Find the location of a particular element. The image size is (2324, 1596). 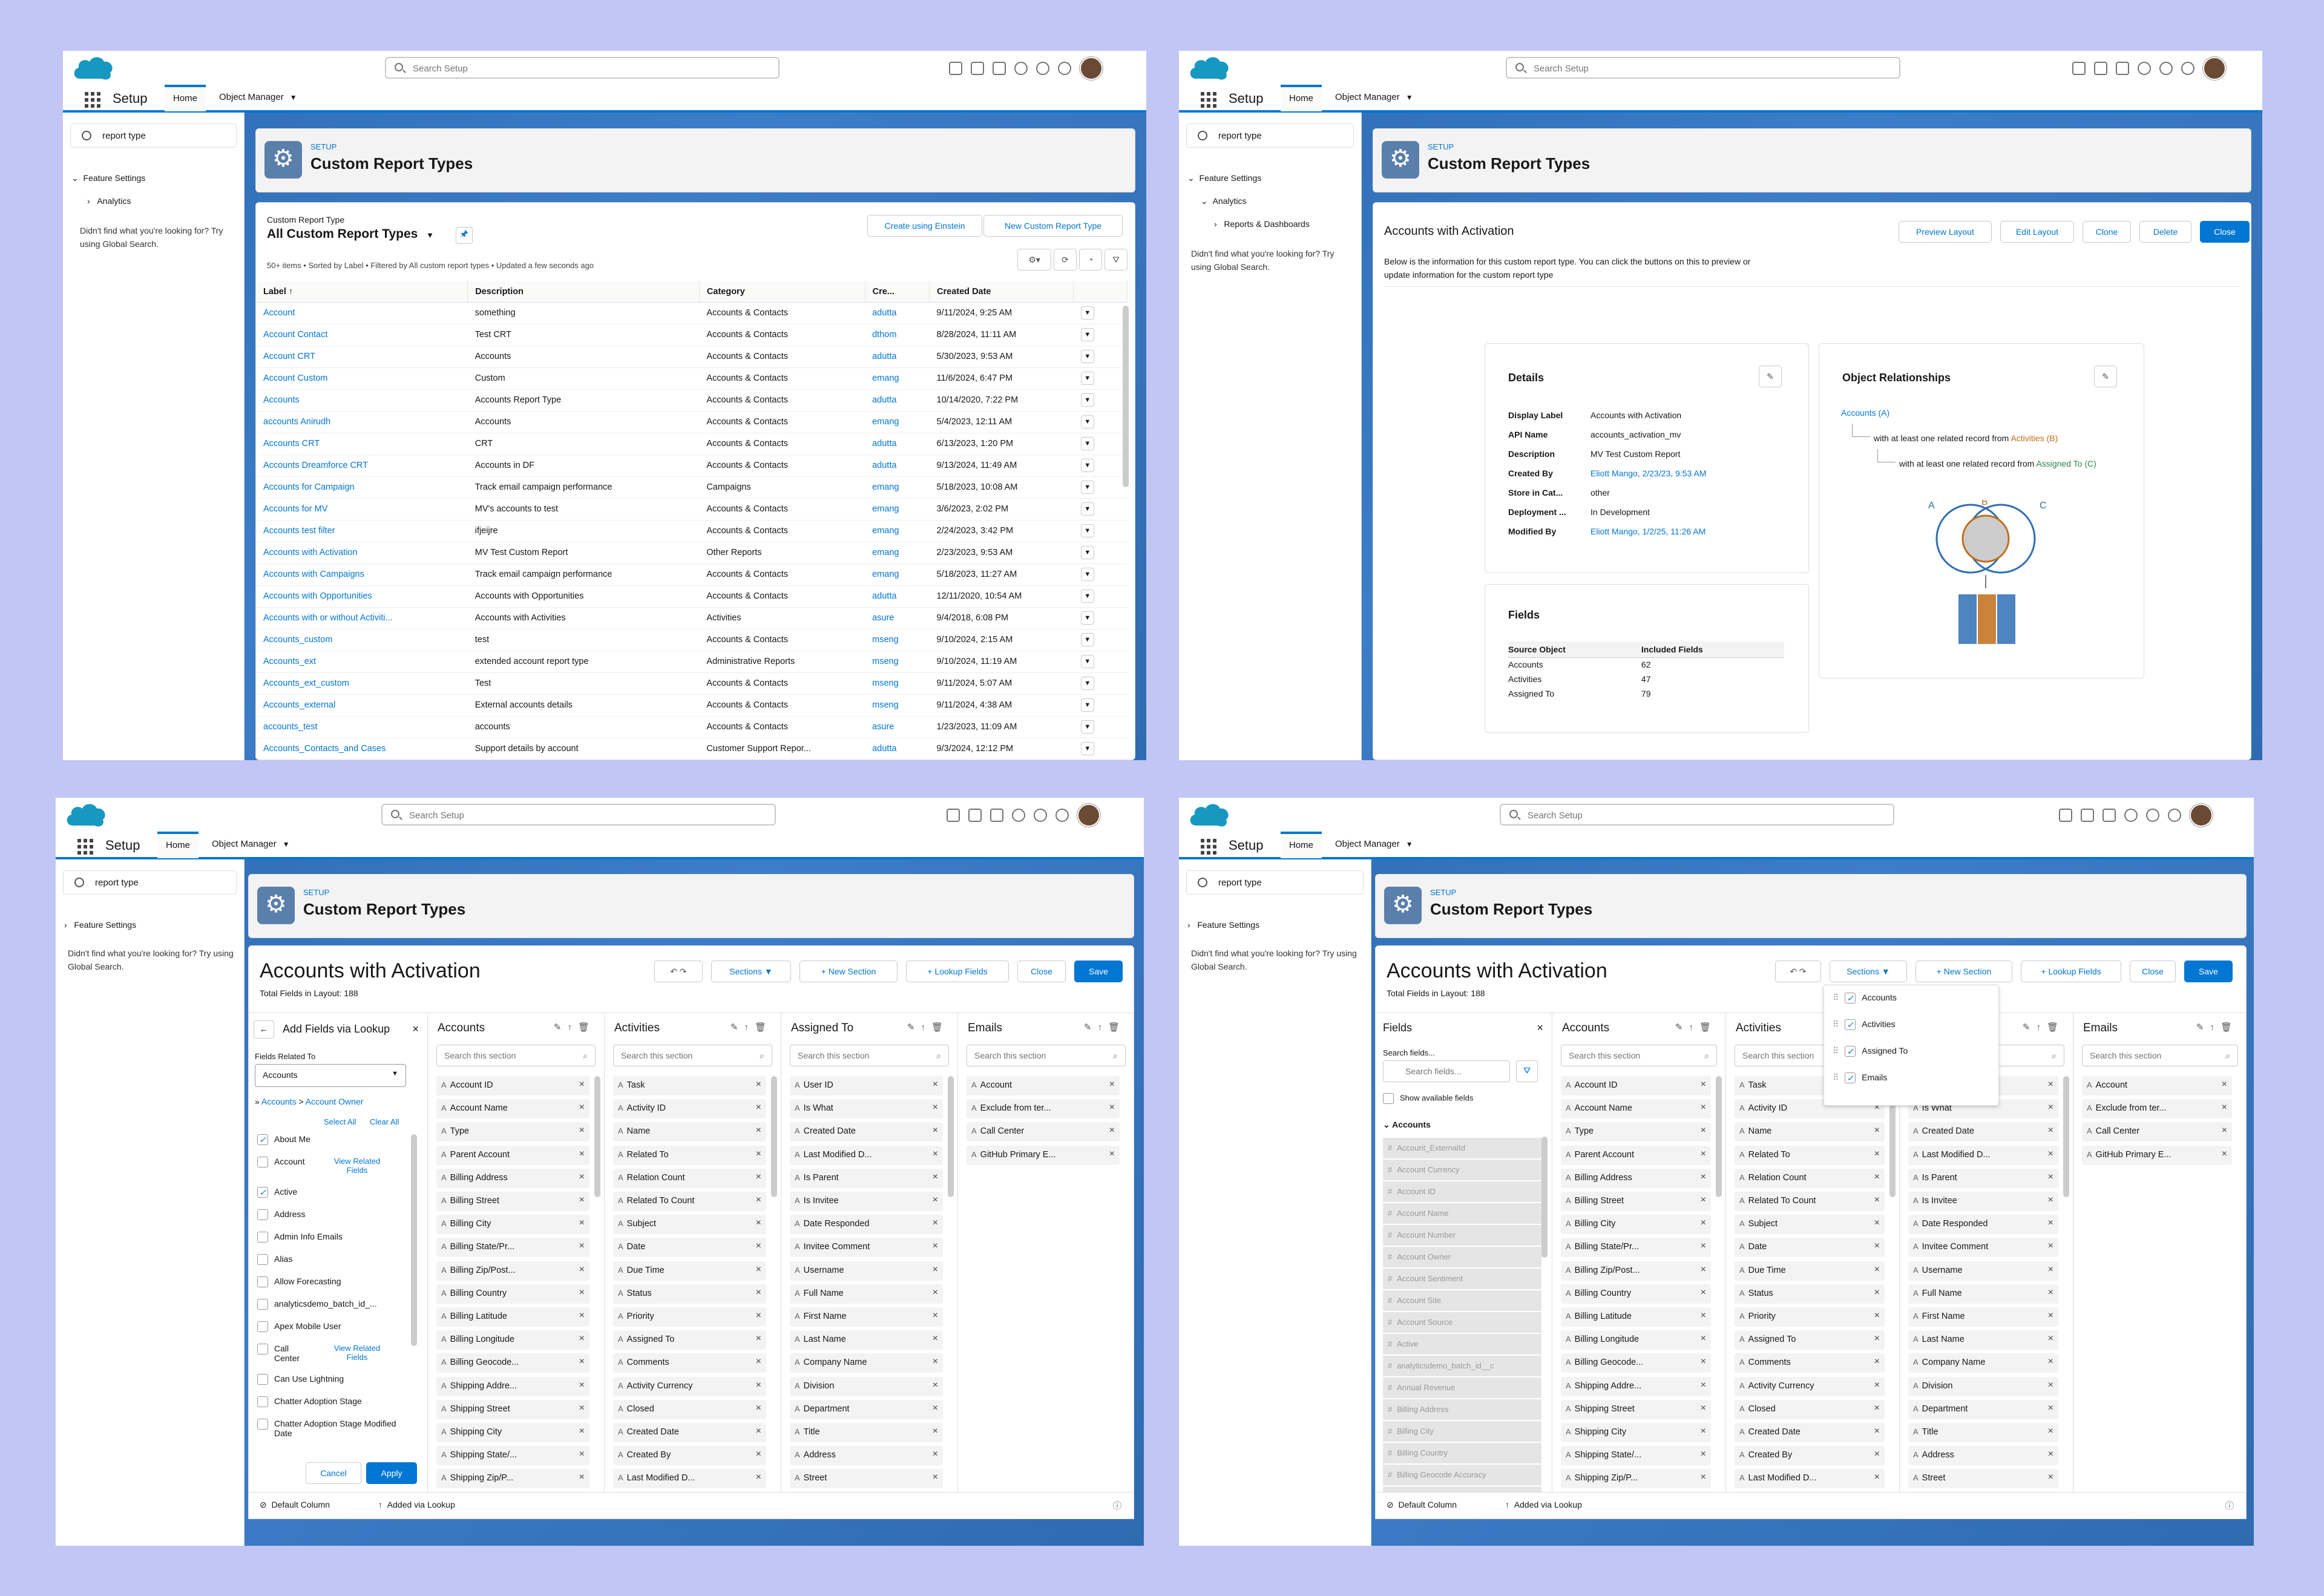

field-item: A Billing City × is located at coordinates (512, 1225).